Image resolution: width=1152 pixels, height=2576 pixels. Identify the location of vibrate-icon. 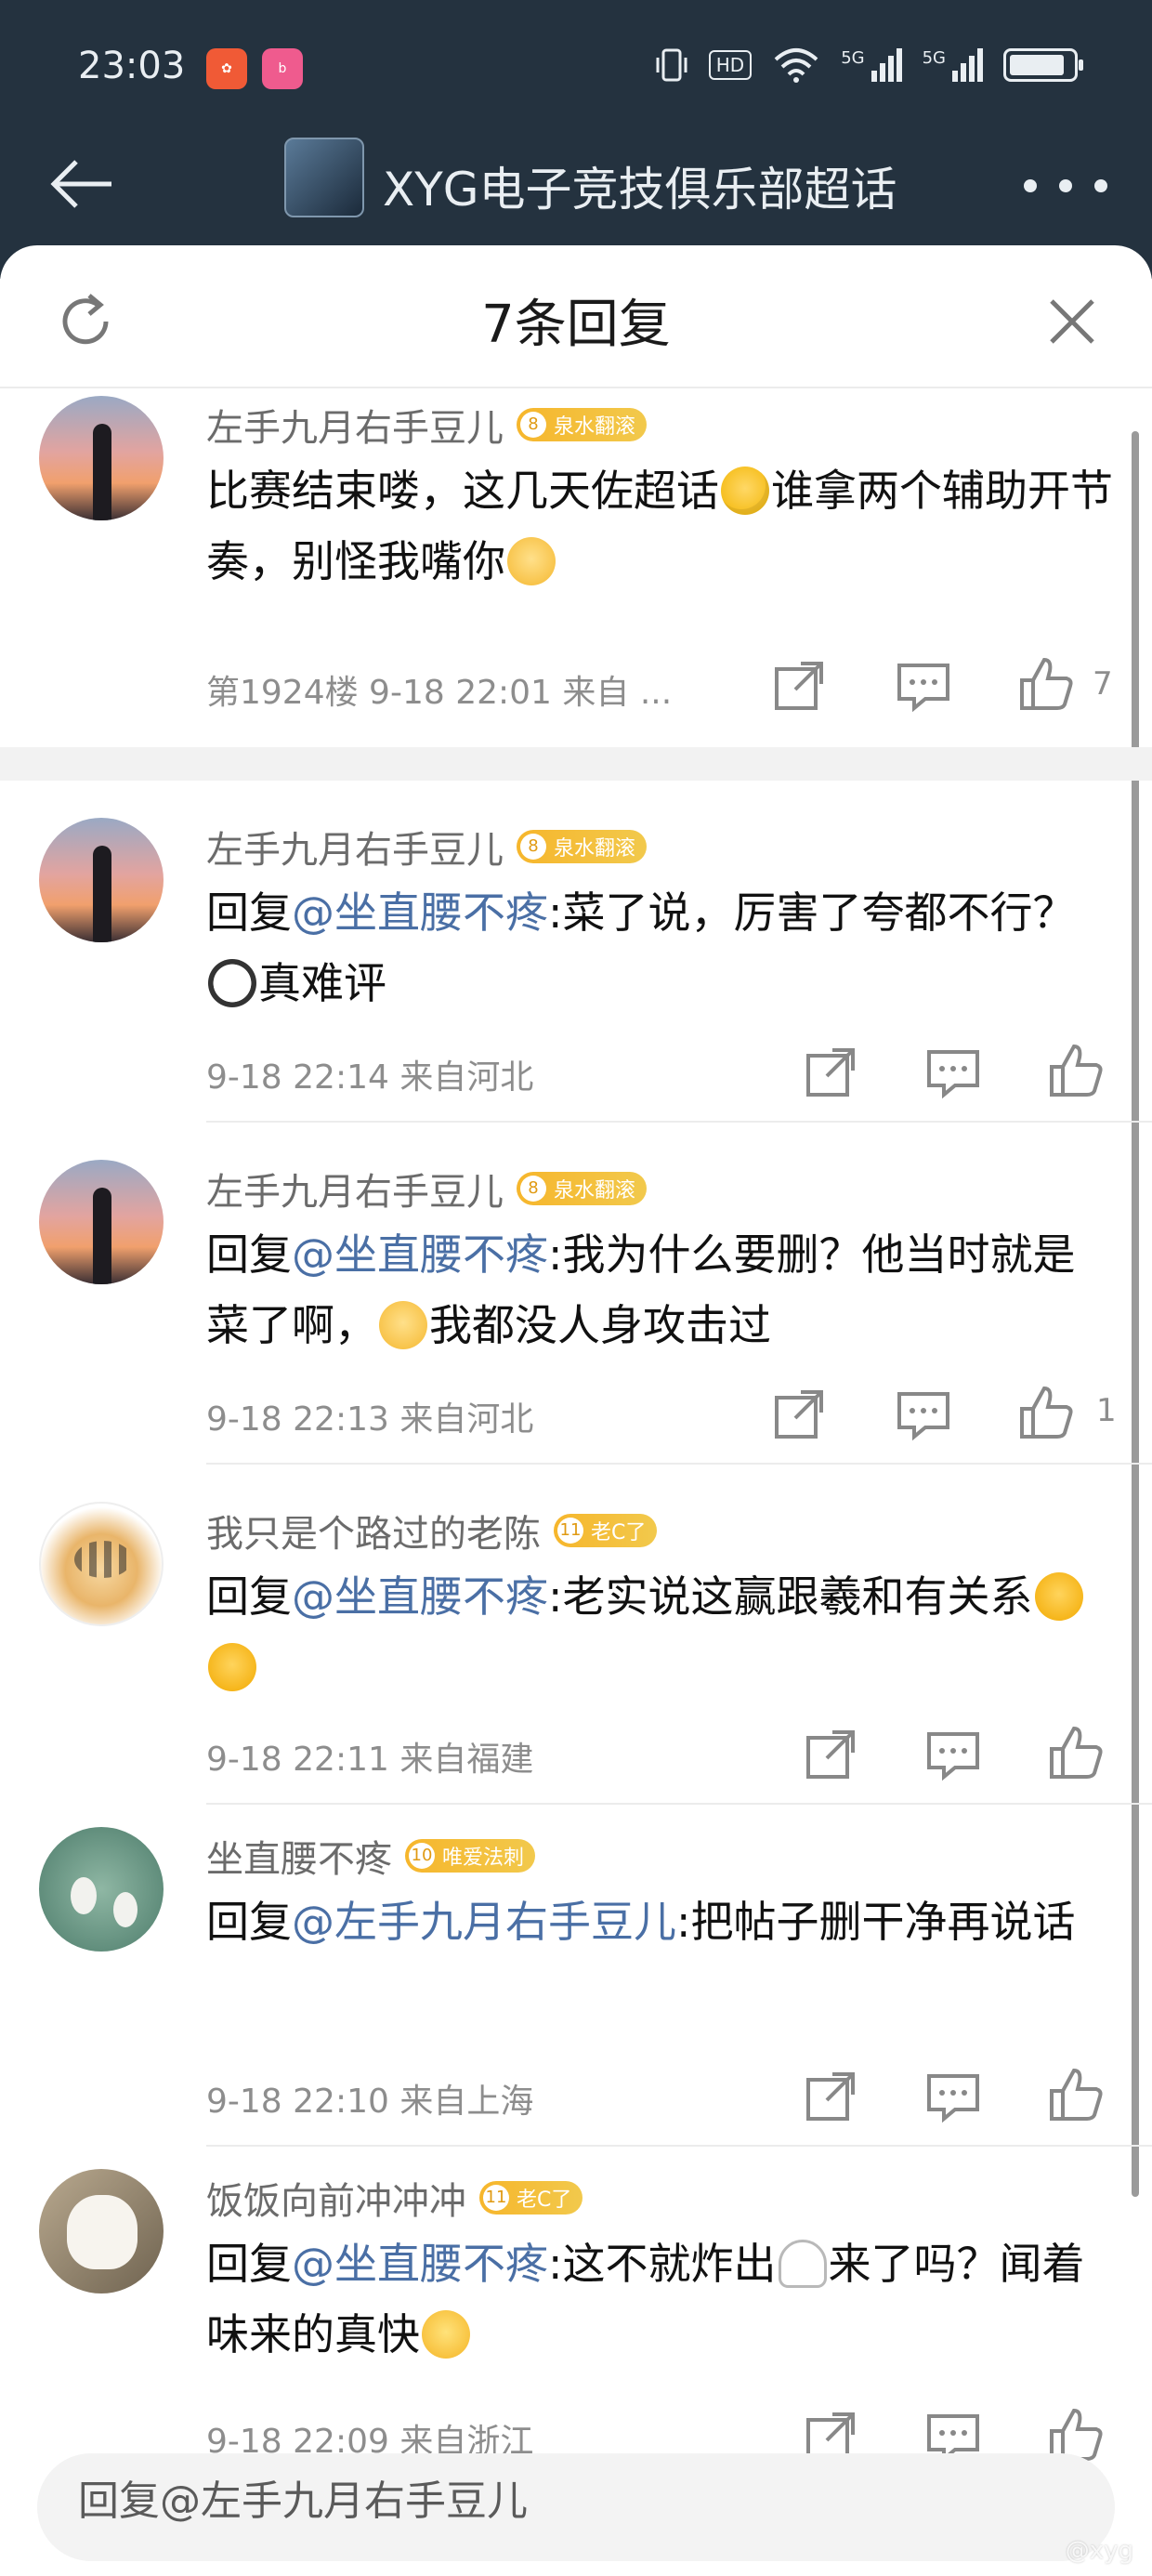
(671, 65).